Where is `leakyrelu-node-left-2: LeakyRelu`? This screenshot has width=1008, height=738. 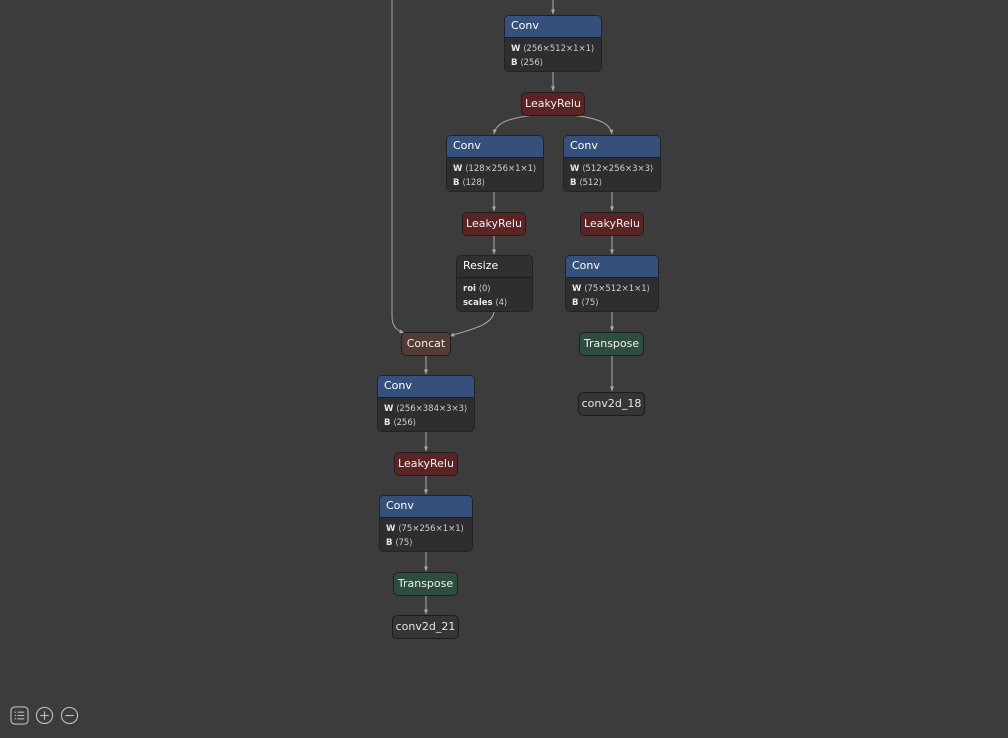 leakyrelu-node-left-2: LeakyRelu is located at coordinates (426, 464).